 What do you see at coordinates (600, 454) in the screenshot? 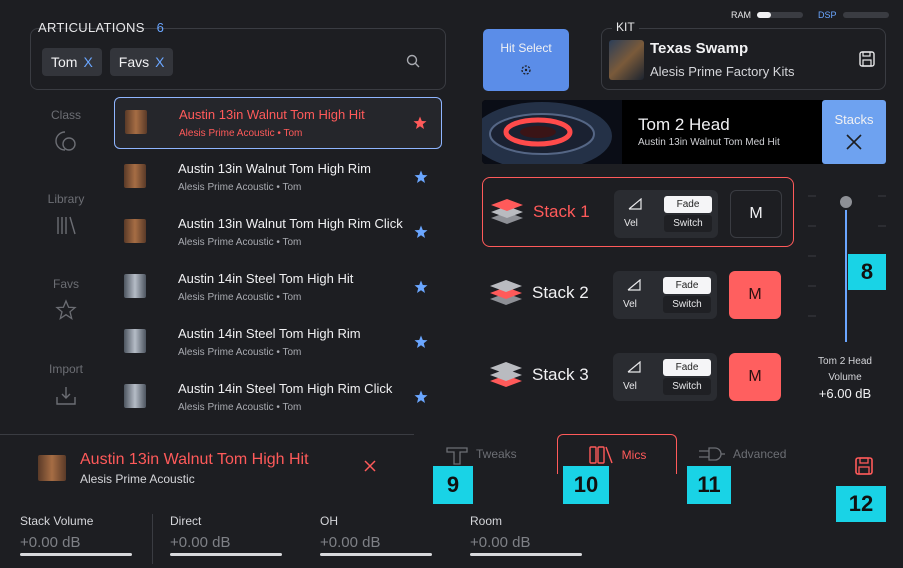
I see `mics-icon` at bounding box center [600, 454].